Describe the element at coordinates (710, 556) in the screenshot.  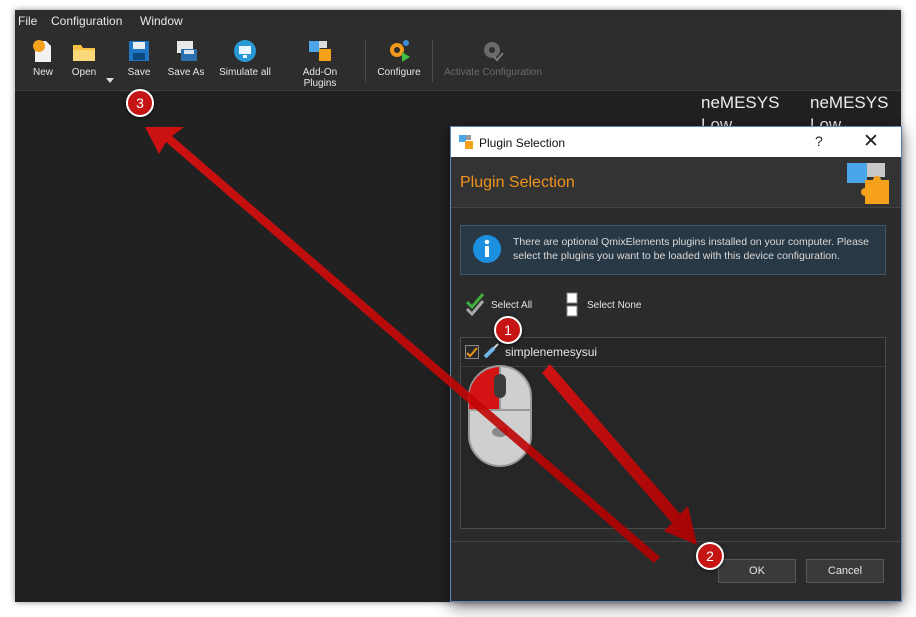
I see `annotation-marker-2: 2` at that location.